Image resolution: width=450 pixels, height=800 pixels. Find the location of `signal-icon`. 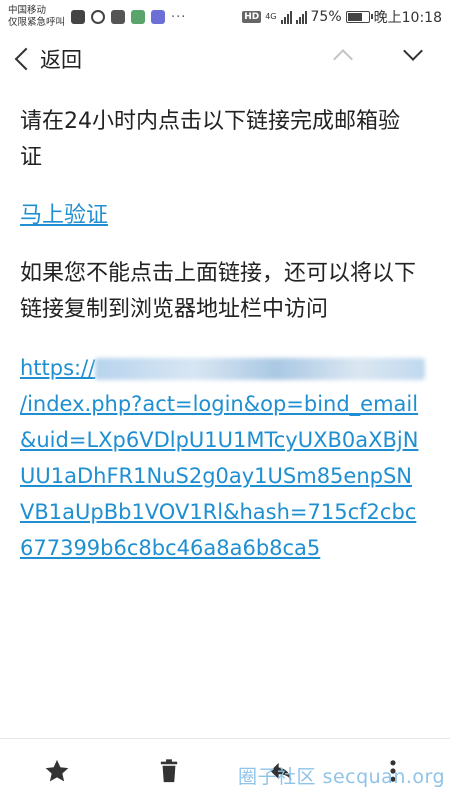

signal-icon is located at coordinates (286, 17).